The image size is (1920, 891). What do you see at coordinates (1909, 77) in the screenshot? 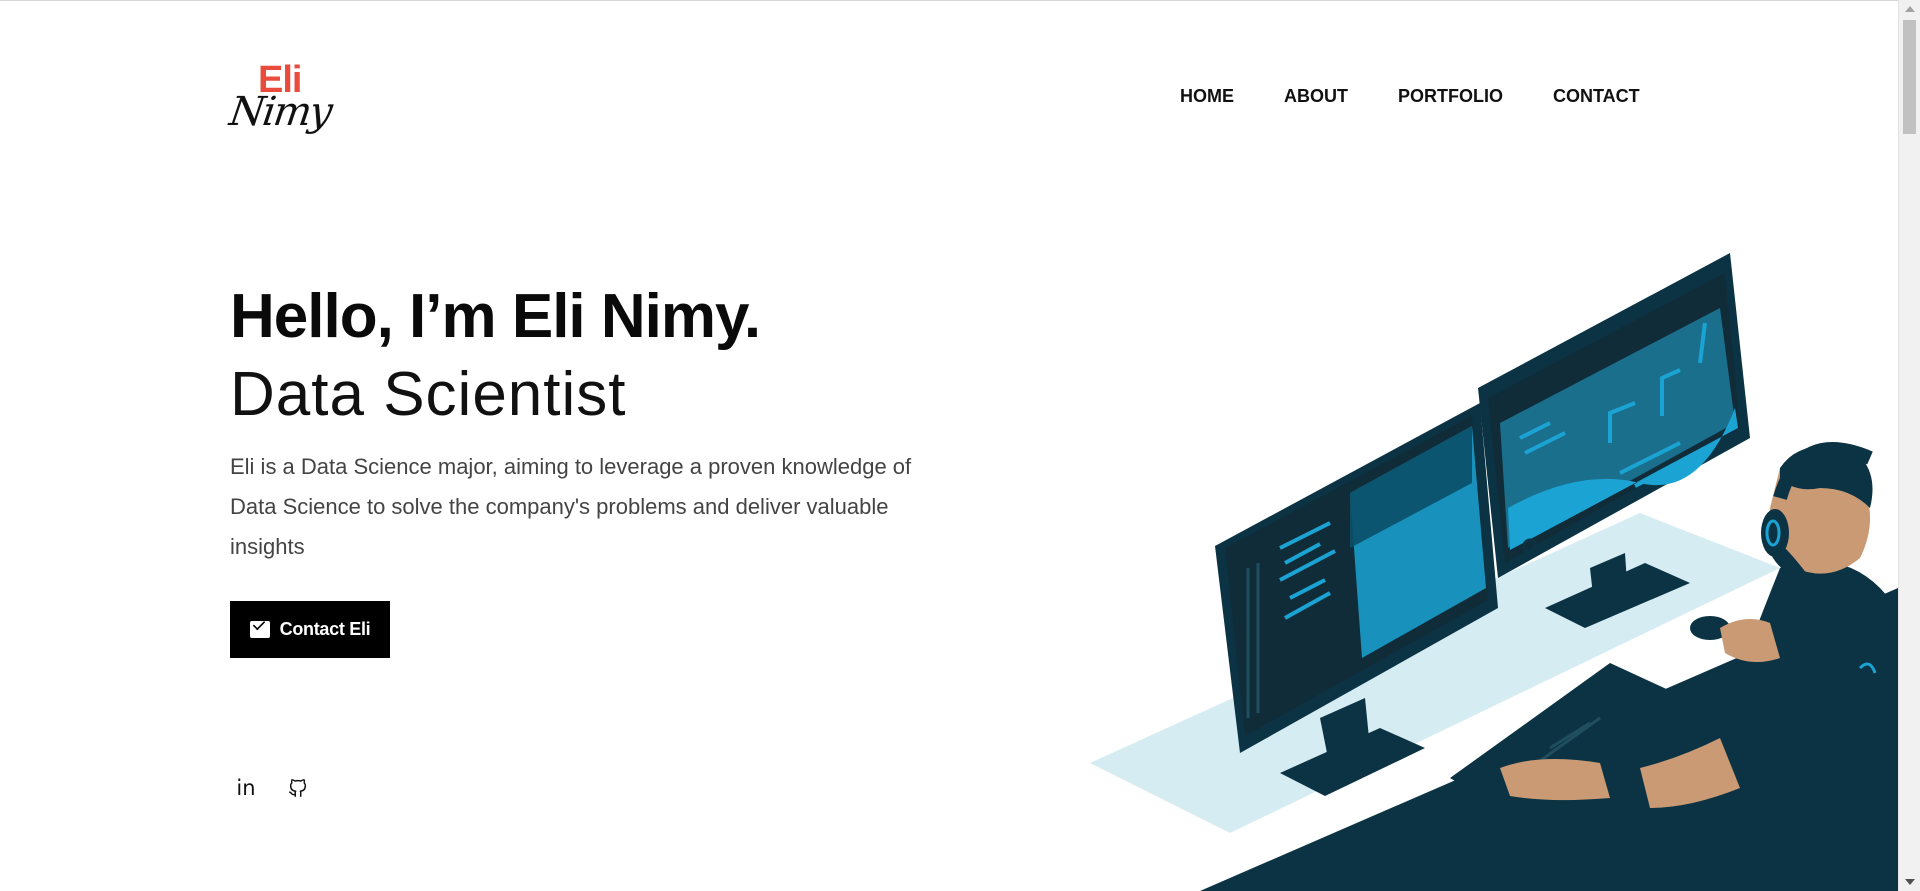
I see `scrollbar-thumb` at bounding box center [1909, 77].